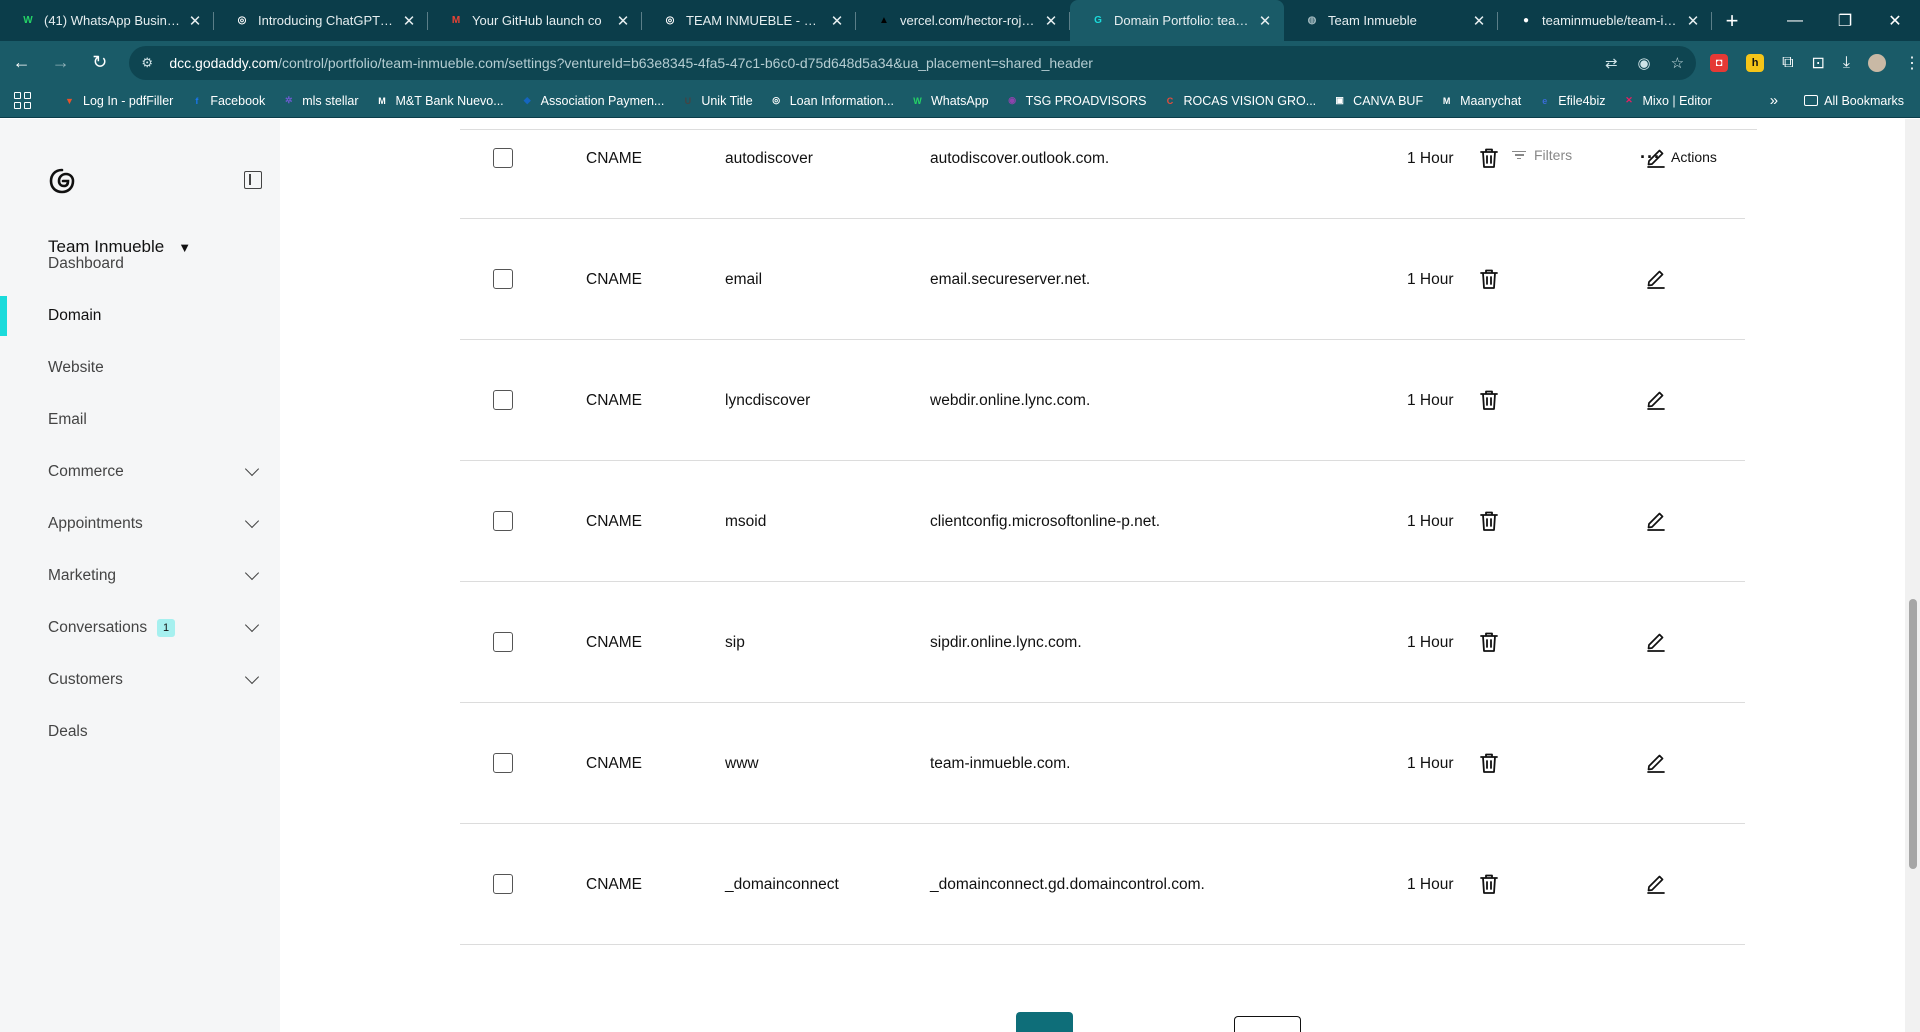 The image size is (1920, 1032). Describe the element at coordinates (963, 20) in the screenshot. I see `browser-tab: ▲ vercel.com/hector-rojas-s ✕` at that location.